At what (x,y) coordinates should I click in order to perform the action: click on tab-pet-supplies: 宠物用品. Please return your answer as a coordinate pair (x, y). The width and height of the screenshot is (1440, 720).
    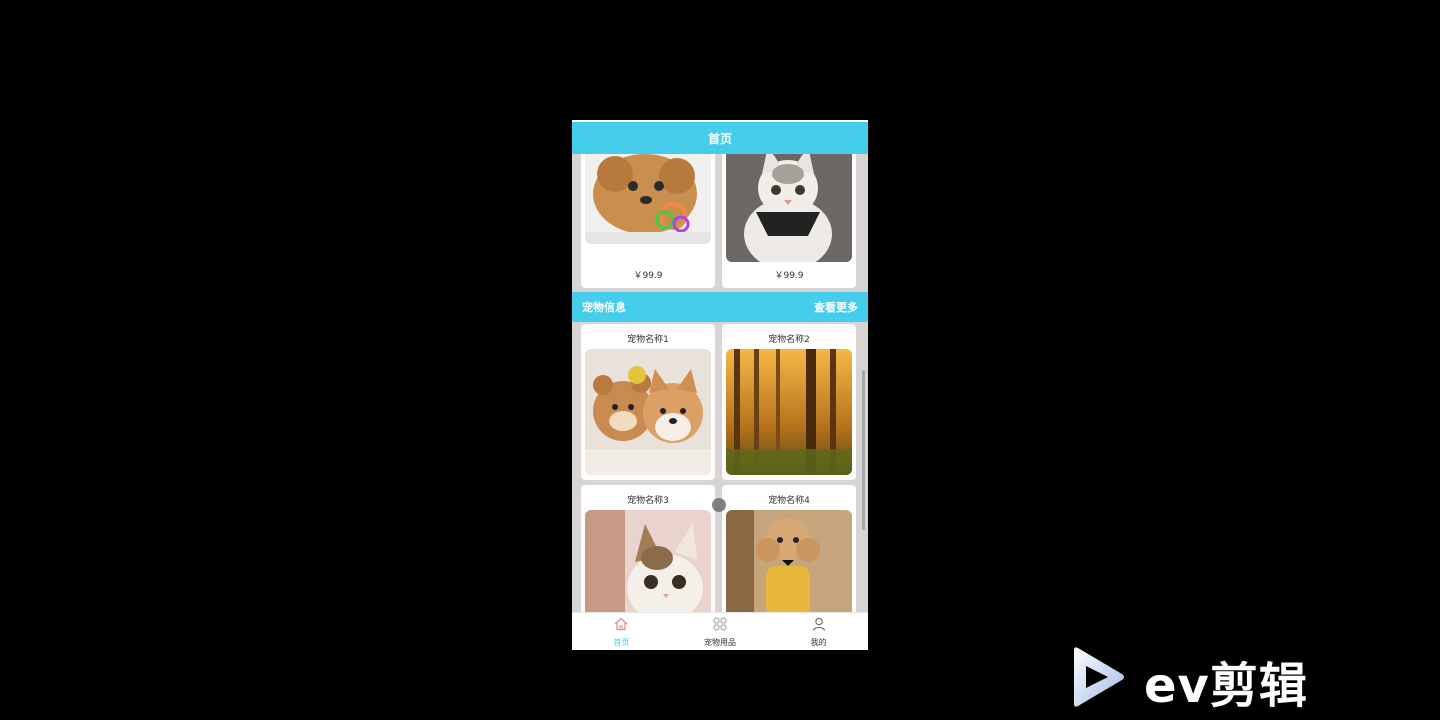
    Looking at the image, I should click on (720, 631).